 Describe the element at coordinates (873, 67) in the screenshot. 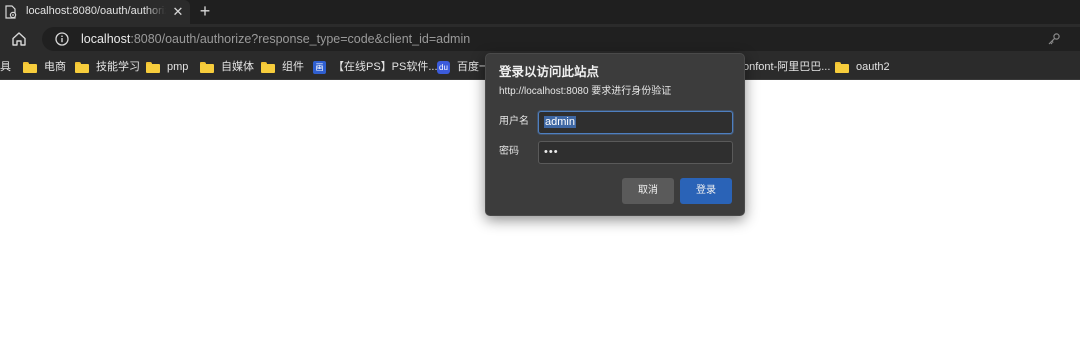

I see `bookmark-label: oauth2` at that location.